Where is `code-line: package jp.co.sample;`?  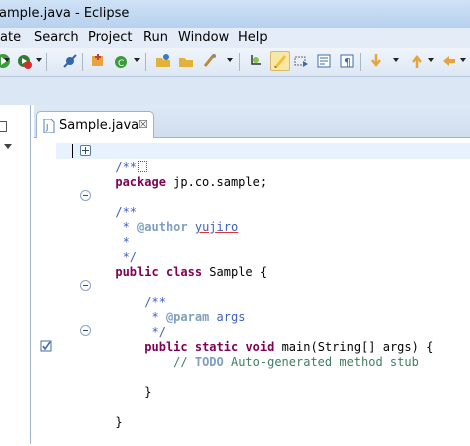
code-line: package jp.co.sample; is located at coordinates (191, 182).